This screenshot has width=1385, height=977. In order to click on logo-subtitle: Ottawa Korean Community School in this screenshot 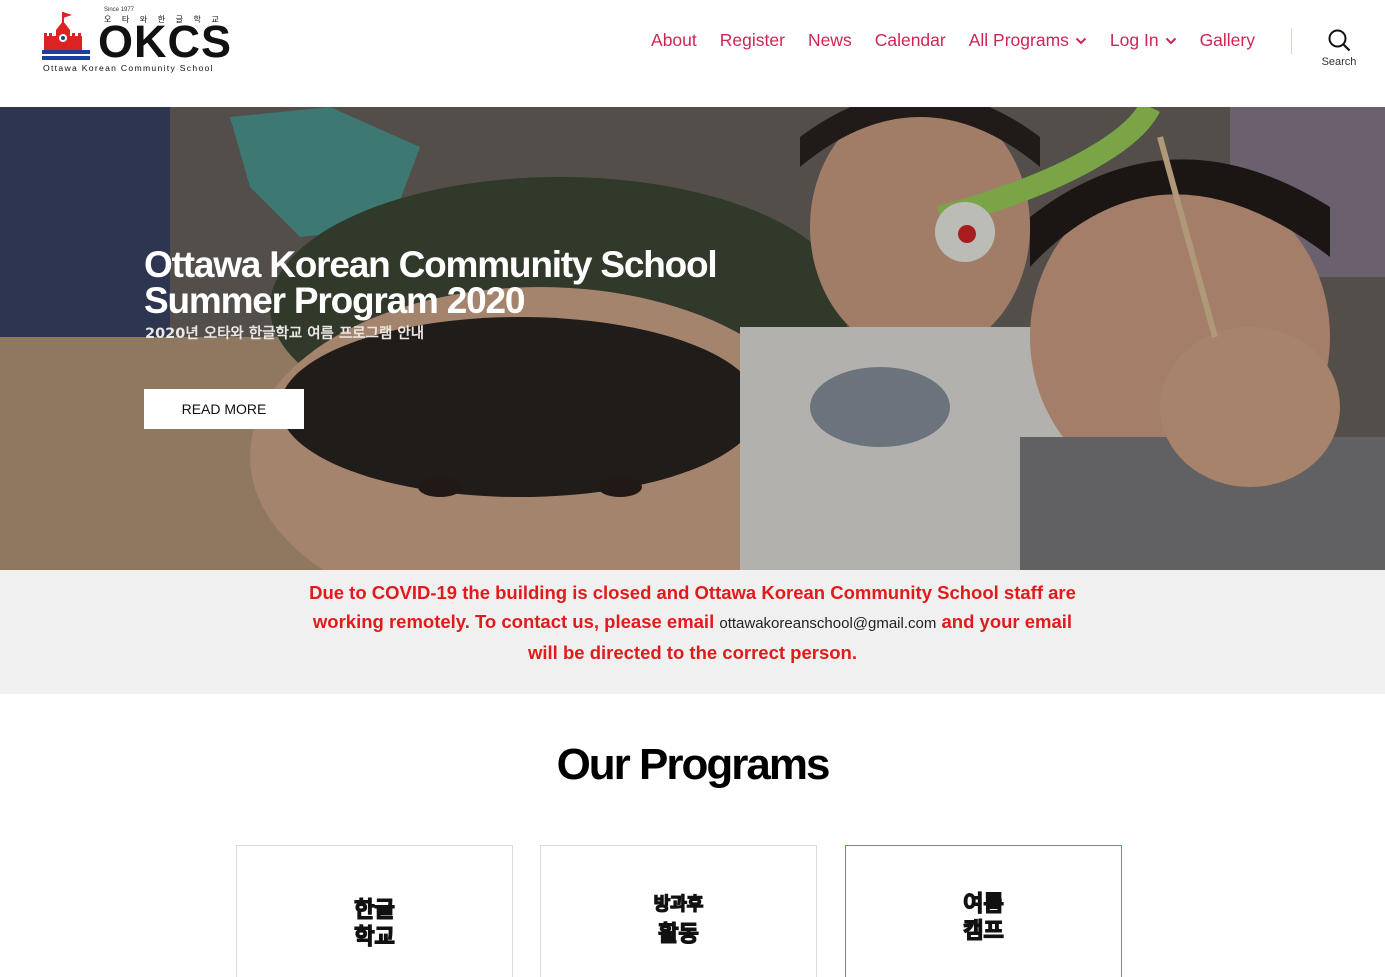, I will do `click(128, 68)`.